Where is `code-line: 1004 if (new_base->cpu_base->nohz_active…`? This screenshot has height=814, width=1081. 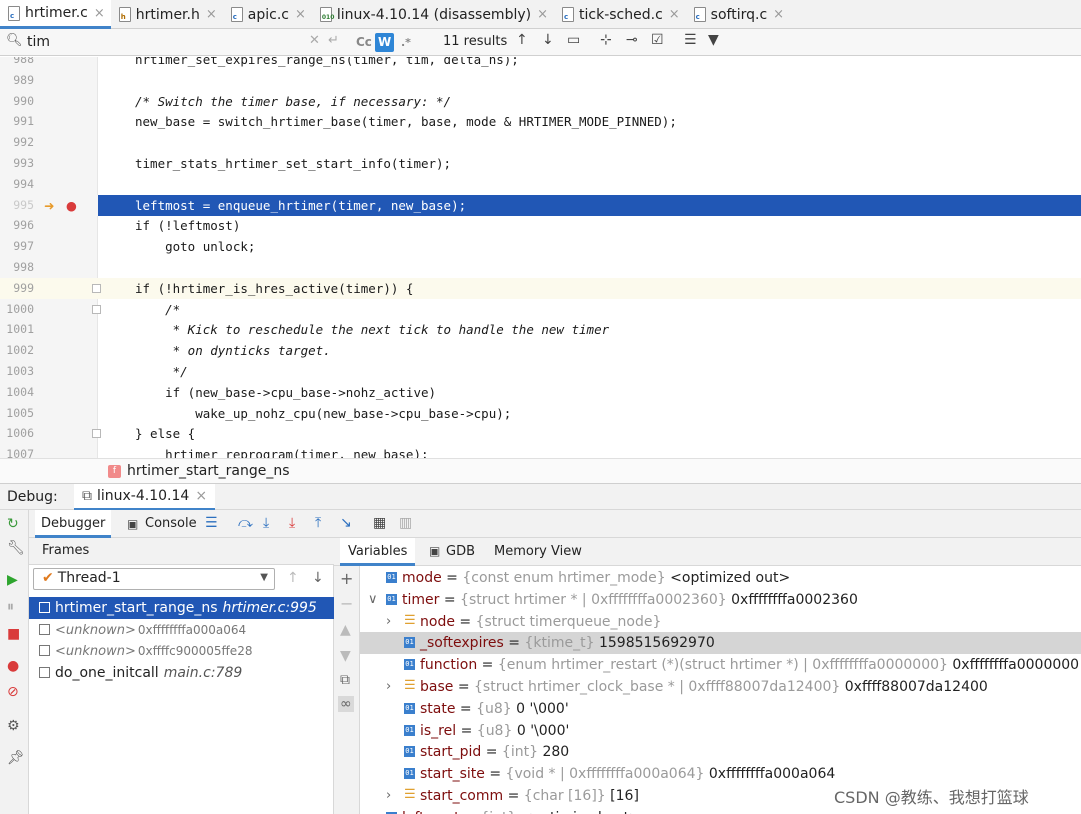
code-line: 1004 if (new_base->cpu_base->nohz_active… is located at coordinates (540, 392).